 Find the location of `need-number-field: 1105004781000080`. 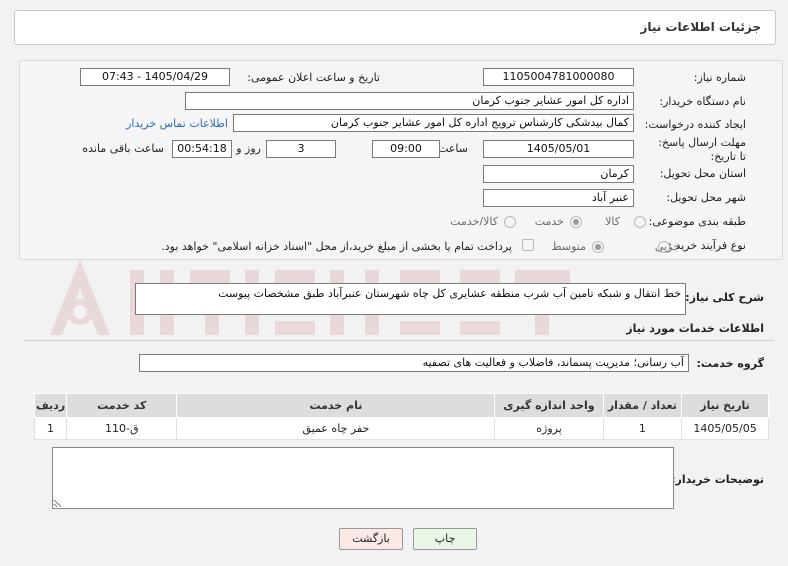

need-number-field: 1105004781000080 is located at coordinates (558, 77).